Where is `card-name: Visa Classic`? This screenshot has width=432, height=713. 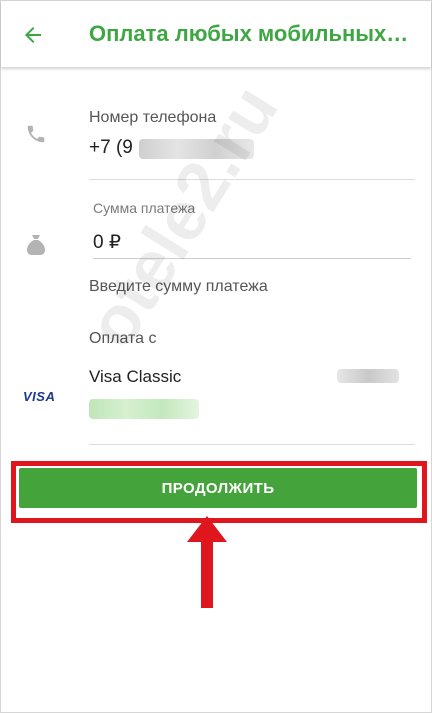
card-name: Visa Classic is located at coordinates (135, 376).